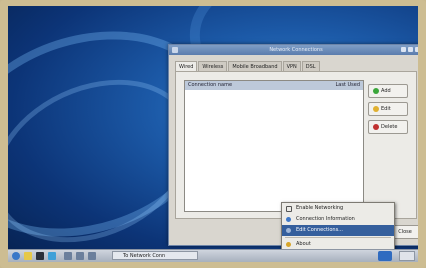 Image resolution: width=426 pixels, height=268 pixels. I want to click on delete-button: Delete, so click(388, 127).